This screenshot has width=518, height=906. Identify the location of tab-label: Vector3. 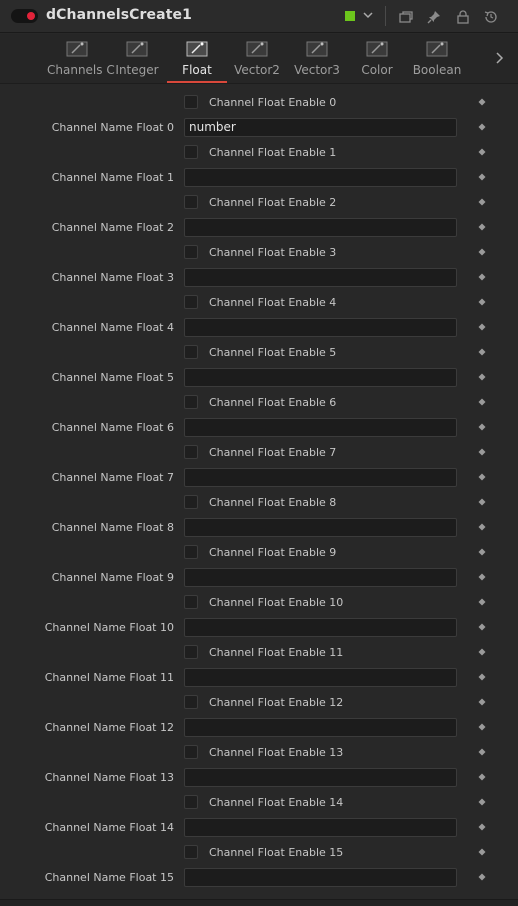
(317, 70).